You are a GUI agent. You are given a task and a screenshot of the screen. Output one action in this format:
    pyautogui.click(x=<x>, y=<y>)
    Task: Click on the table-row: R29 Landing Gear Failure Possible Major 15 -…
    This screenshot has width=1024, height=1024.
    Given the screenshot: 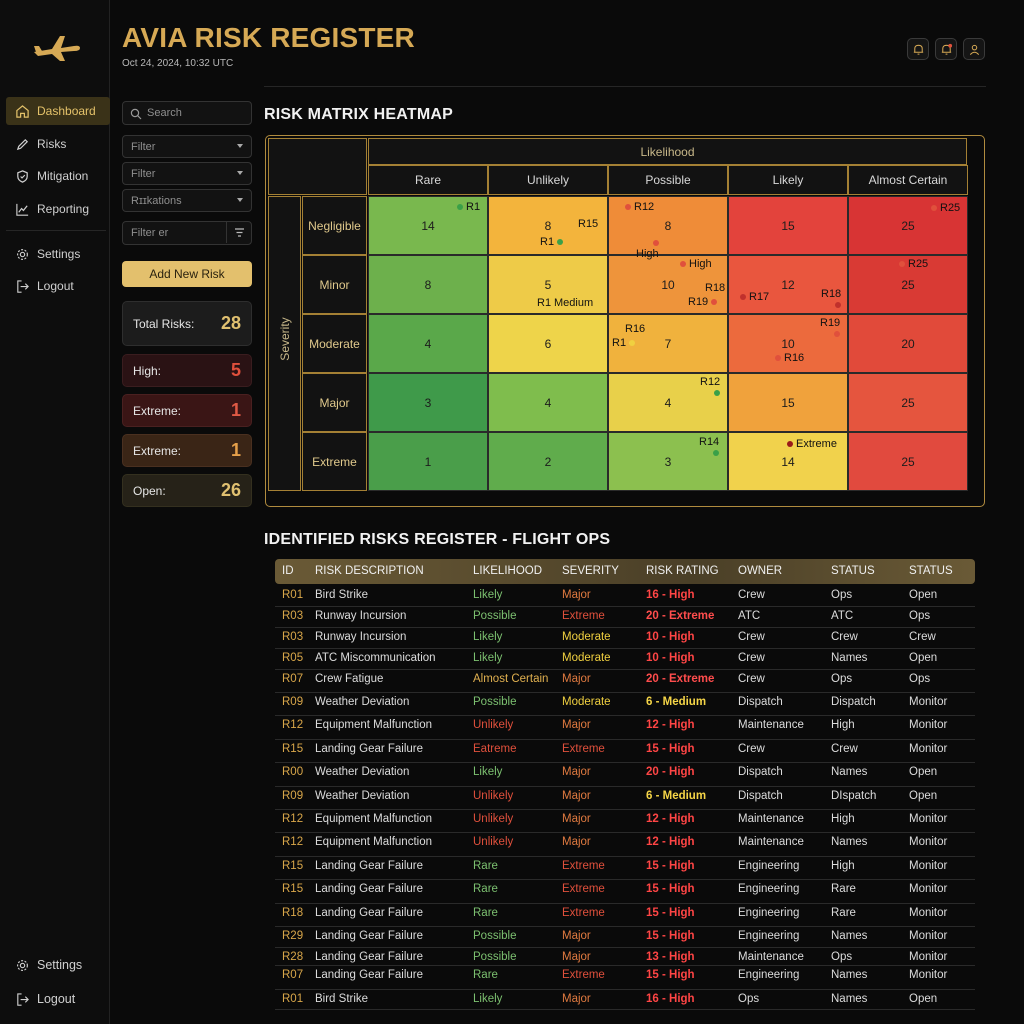 What is the action you would take?
    pyautogui.click(x=625, y=937)
    